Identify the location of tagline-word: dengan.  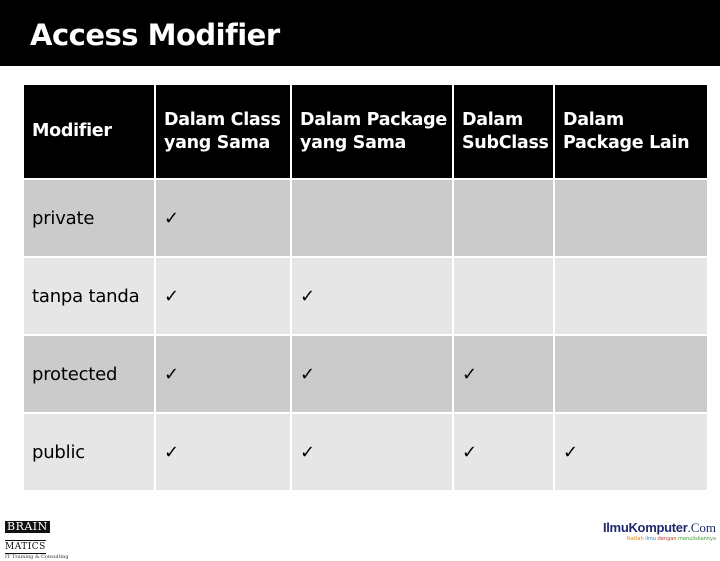
(667, 539).